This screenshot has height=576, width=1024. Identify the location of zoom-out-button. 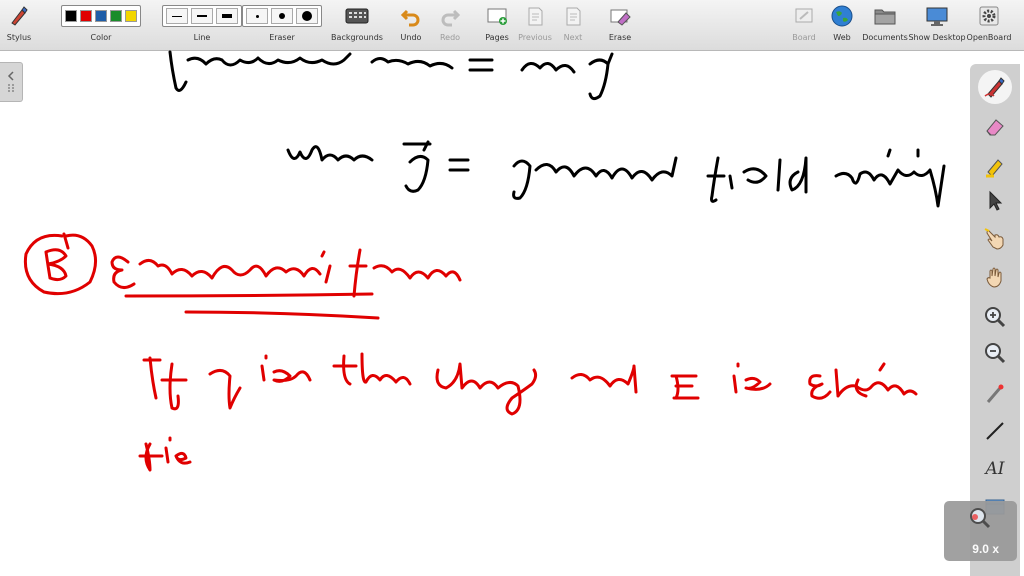
(995, 353).